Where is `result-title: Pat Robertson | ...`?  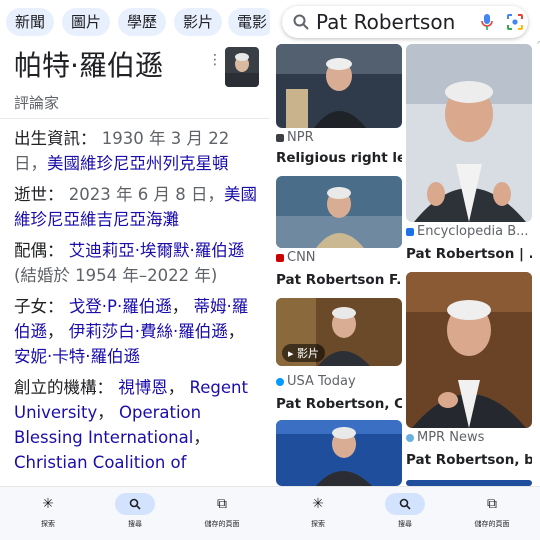
result-title: Pat Robertson | ... is located at coordinates (469, 254).